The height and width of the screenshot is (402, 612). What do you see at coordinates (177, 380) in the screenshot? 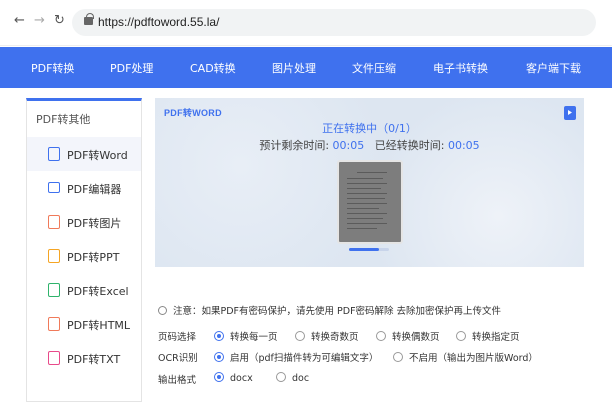
I see `format-label: 输出格式` at bounding box center [177, 380].